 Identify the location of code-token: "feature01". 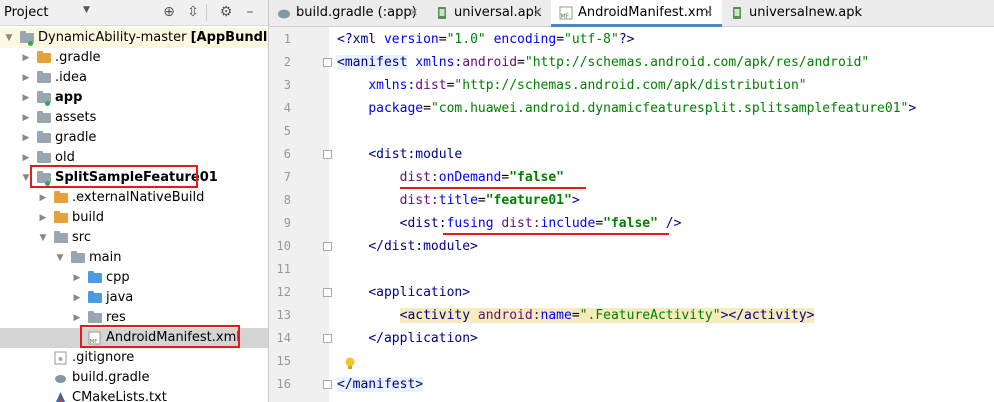
(528, 200).